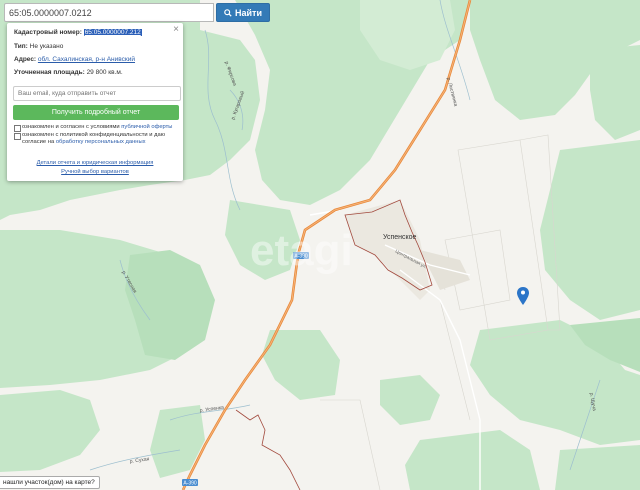 The height and width of the screenshot is (490, 640). Describe the element at coordinates (95, 172) in the screenshot. I see `manual-selection-link: Ручной выбор вариантов` at that location.